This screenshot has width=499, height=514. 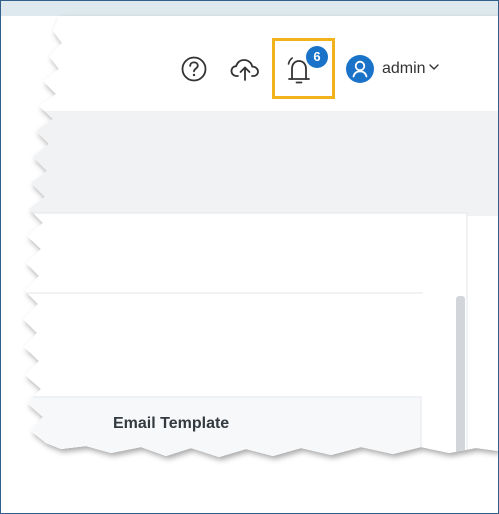 What do you see at coordinates (249, 8) in the screenshot?
I see `top-strip` at bounding box center [249, 8].